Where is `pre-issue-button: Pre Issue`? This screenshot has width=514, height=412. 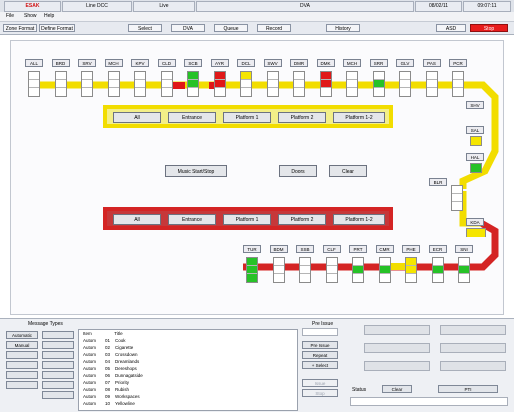
pre-issue-button: Pre Issue is located at coordinates (320, 345).